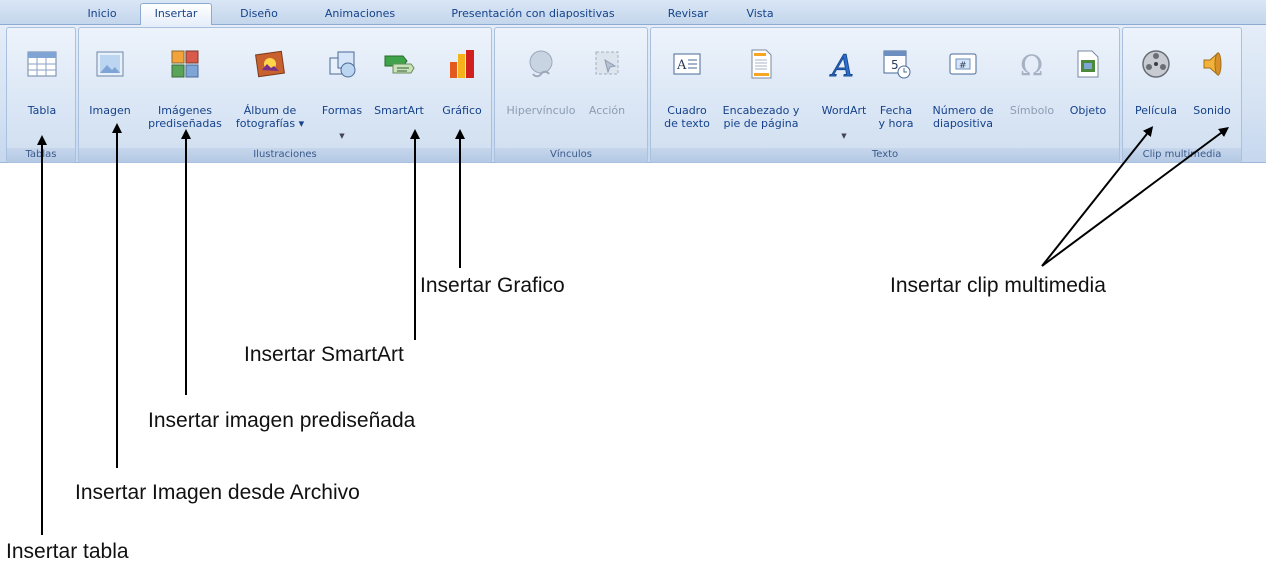  Describe the element at coordinates (492, 285) in the screenshot. I see `annotation-grafico: Insertar Grafico` at that location.